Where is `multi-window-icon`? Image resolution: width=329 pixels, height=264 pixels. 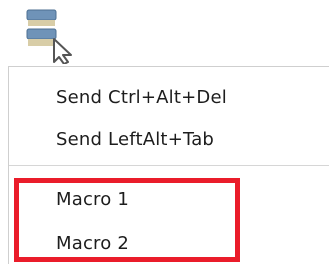
multi-window-icon is located at coordinates (49, 37).